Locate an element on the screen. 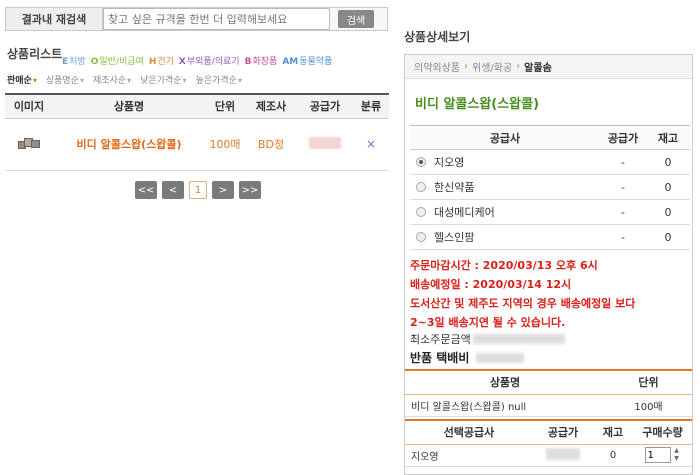 The width and height of the screenshot is (700, 475). table-row: 비디 알콜스왑(스왑콜) 100매 BD정 × is located at coordinates (197, 144).